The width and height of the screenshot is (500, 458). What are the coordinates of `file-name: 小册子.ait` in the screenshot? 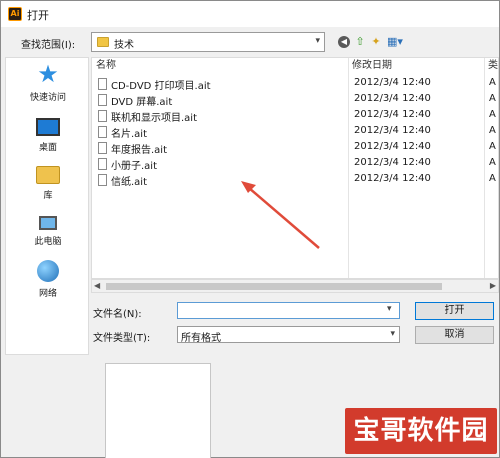 It's located at (134, 166).